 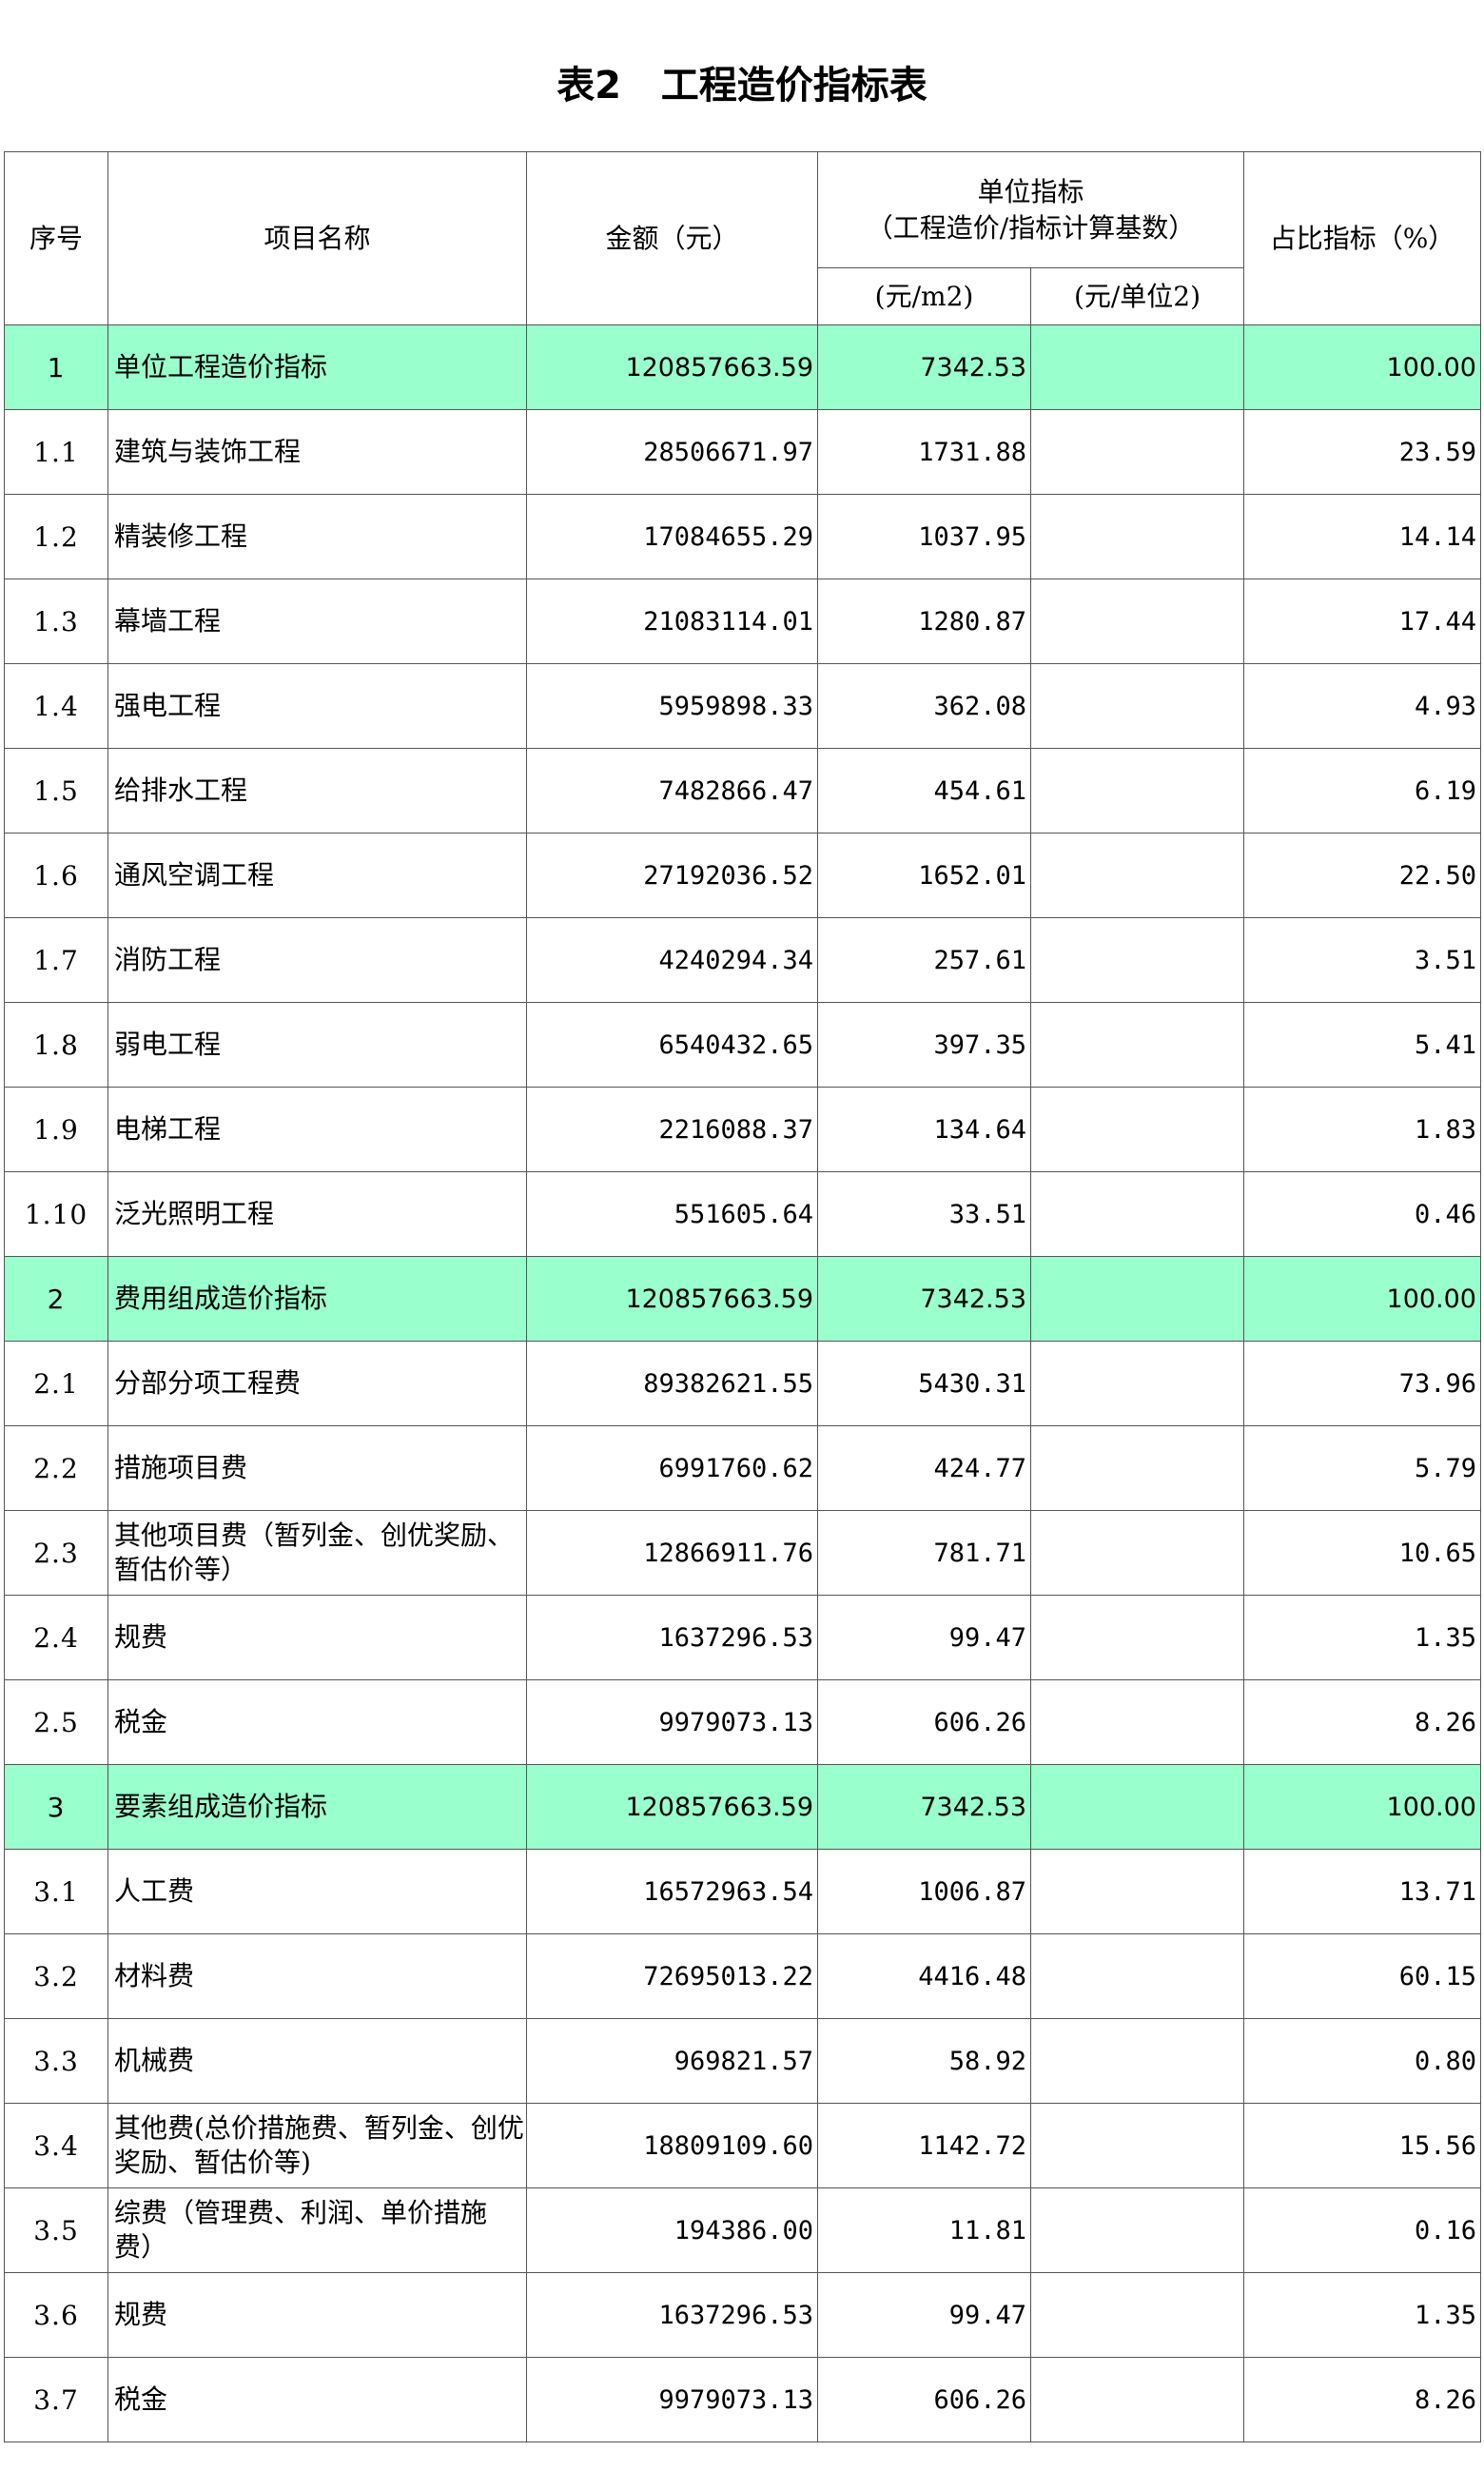 I want to click on cell-name: 给排水工程, so click(x=317, y=790).